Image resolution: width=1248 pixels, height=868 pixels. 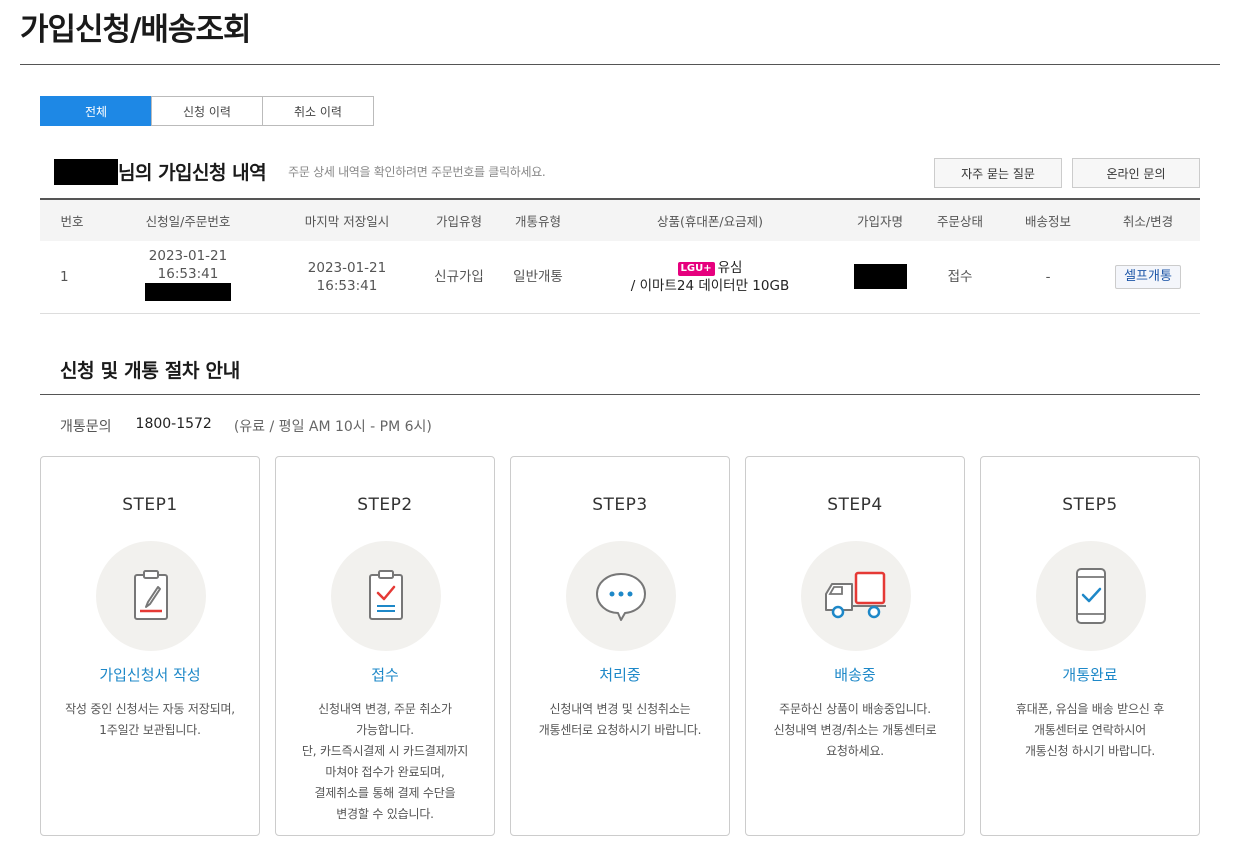 What do you see at coordinates (620, 64) in the screenshot?
I see `title-divider` at bounding box center [620, 64].